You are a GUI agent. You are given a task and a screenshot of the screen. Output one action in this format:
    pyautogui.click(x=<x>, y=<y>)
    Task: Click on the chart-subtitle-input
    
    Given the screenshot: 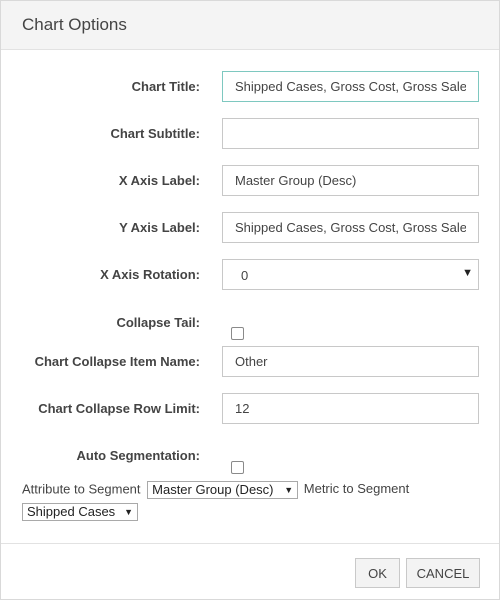 What is the action you would take?
    pyautogui.click(x=350, y=133)
    